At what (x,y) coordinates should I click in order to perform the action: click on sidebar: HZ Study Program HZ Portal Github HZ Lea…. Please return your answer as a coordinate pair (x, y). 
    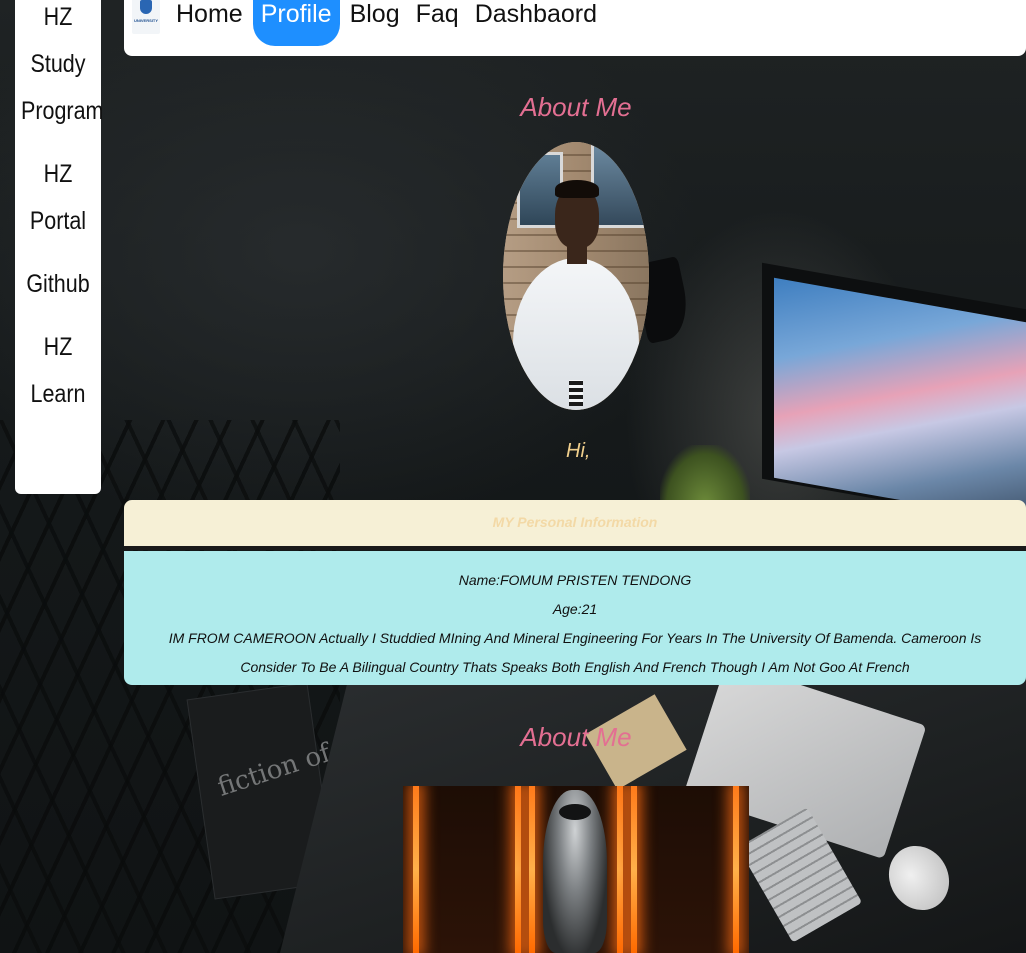
    Looking at the image, I should click on (59, 247).